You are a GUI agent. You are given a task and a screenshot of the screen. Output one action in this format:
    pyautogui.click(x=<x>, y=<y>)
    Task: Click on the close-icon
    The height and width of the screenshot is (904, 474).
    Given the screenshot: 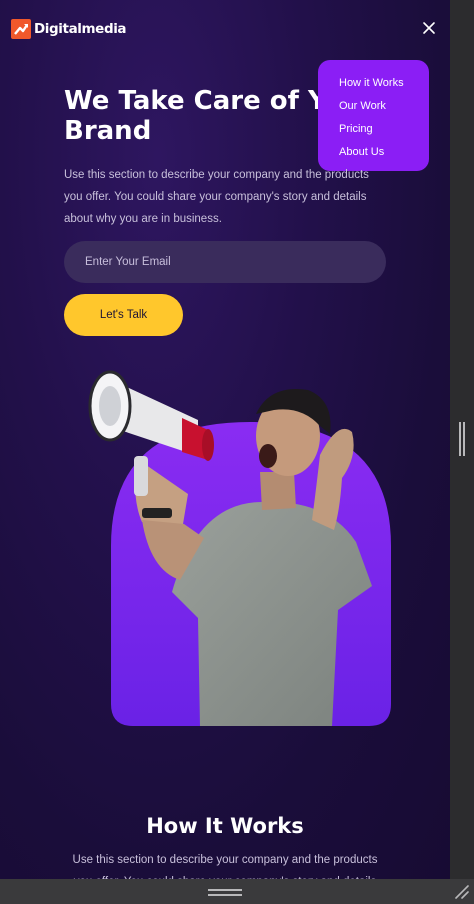 What is the action you would take?
    pyautogui.click(x=429, y=28)
    